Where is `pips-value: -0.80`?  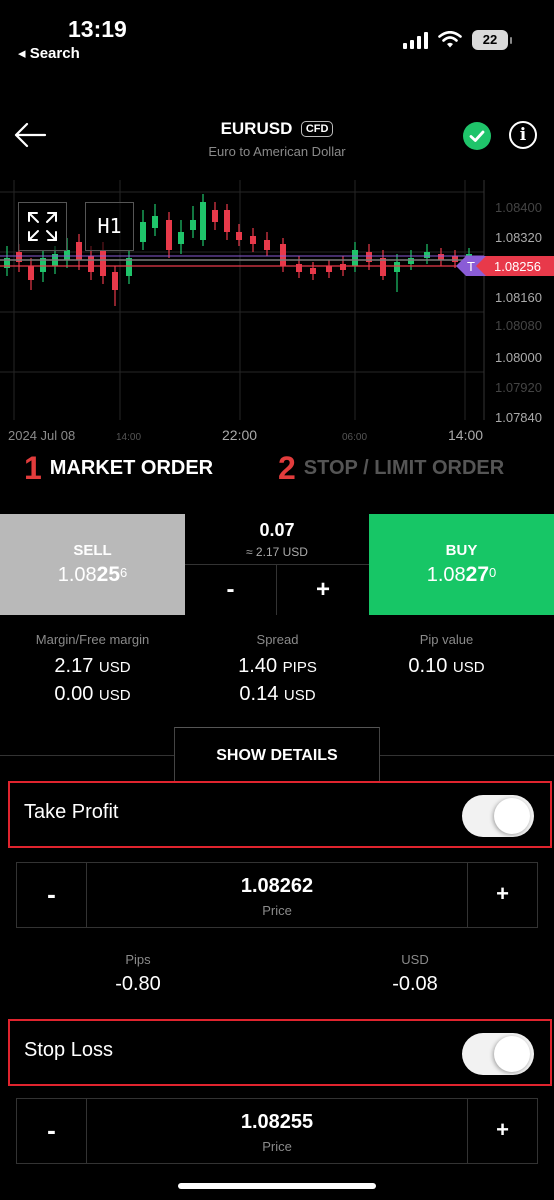
pips-value: -0.80 is located at coordinates (138, 984).